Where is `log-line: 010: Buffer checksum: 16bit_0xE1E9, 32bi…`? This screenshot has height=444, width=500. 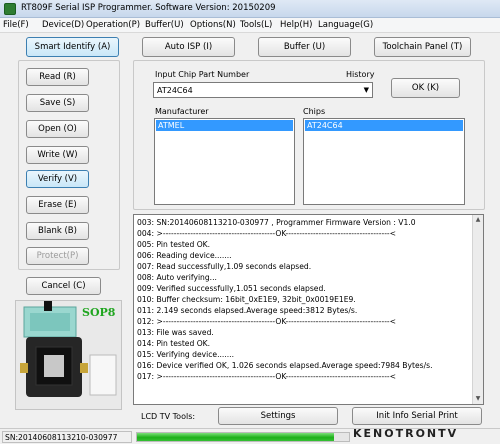
log-line: 010: Buffer checksum: 16bit_0xE1E9, 32bi… is located at coordinates (246, 299).